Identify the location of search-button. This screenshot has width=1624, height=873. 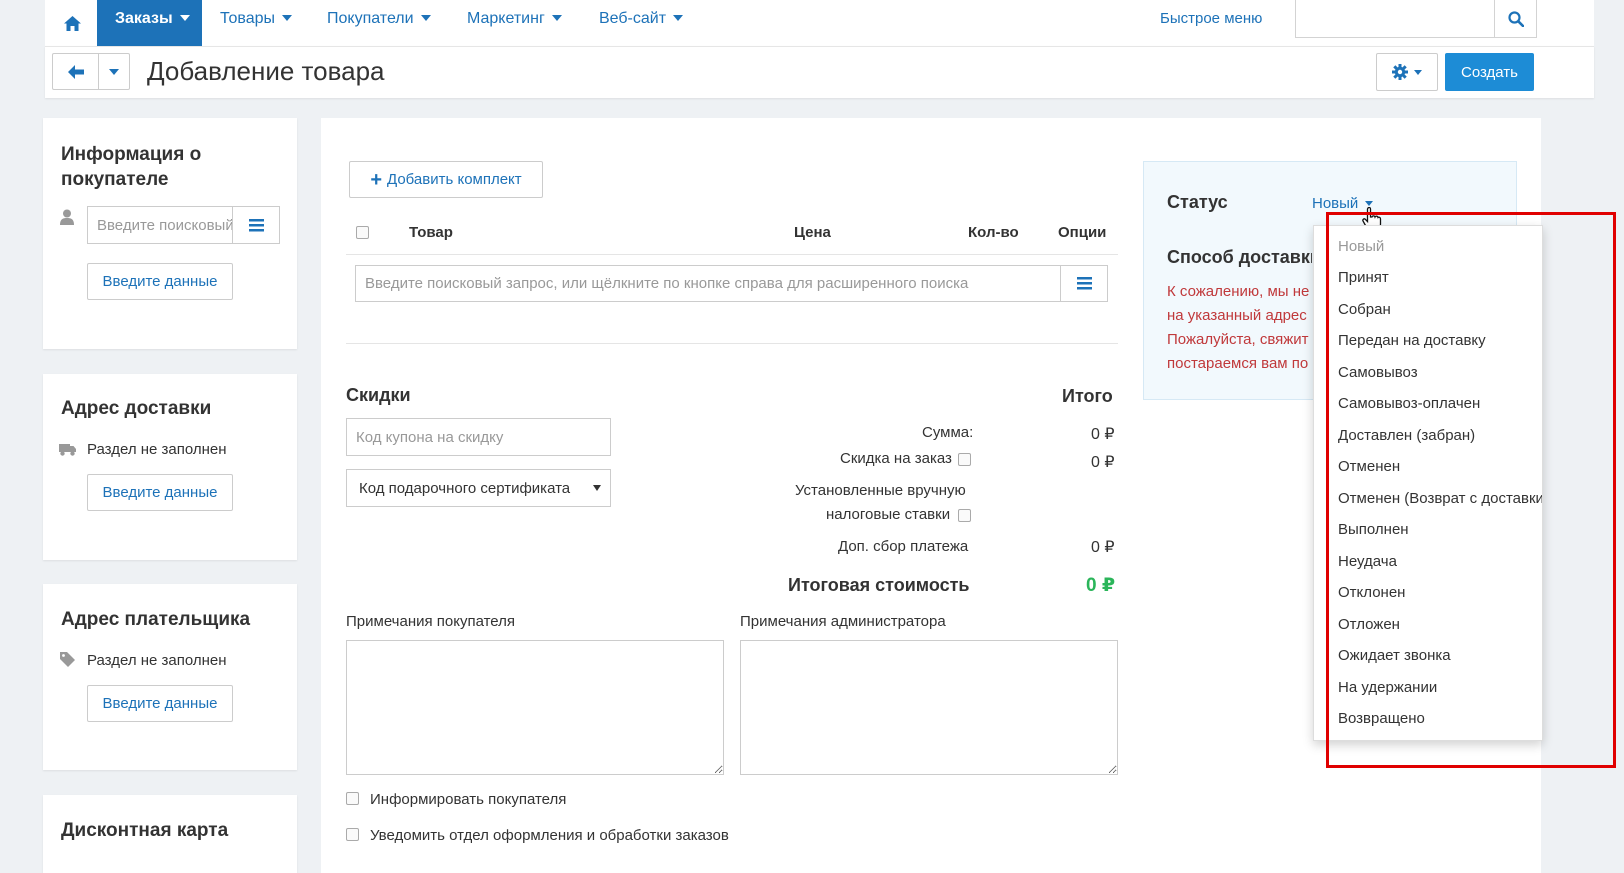
(1516, 19).